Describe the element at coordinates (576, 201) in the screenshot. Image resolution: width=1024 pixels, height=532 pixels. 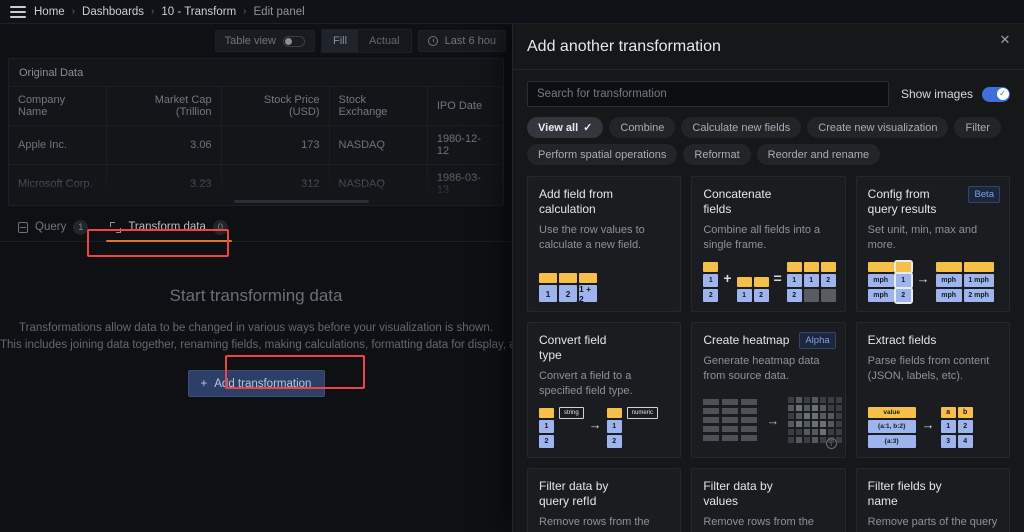
I see `card-title: Add field from calculation` at that location.